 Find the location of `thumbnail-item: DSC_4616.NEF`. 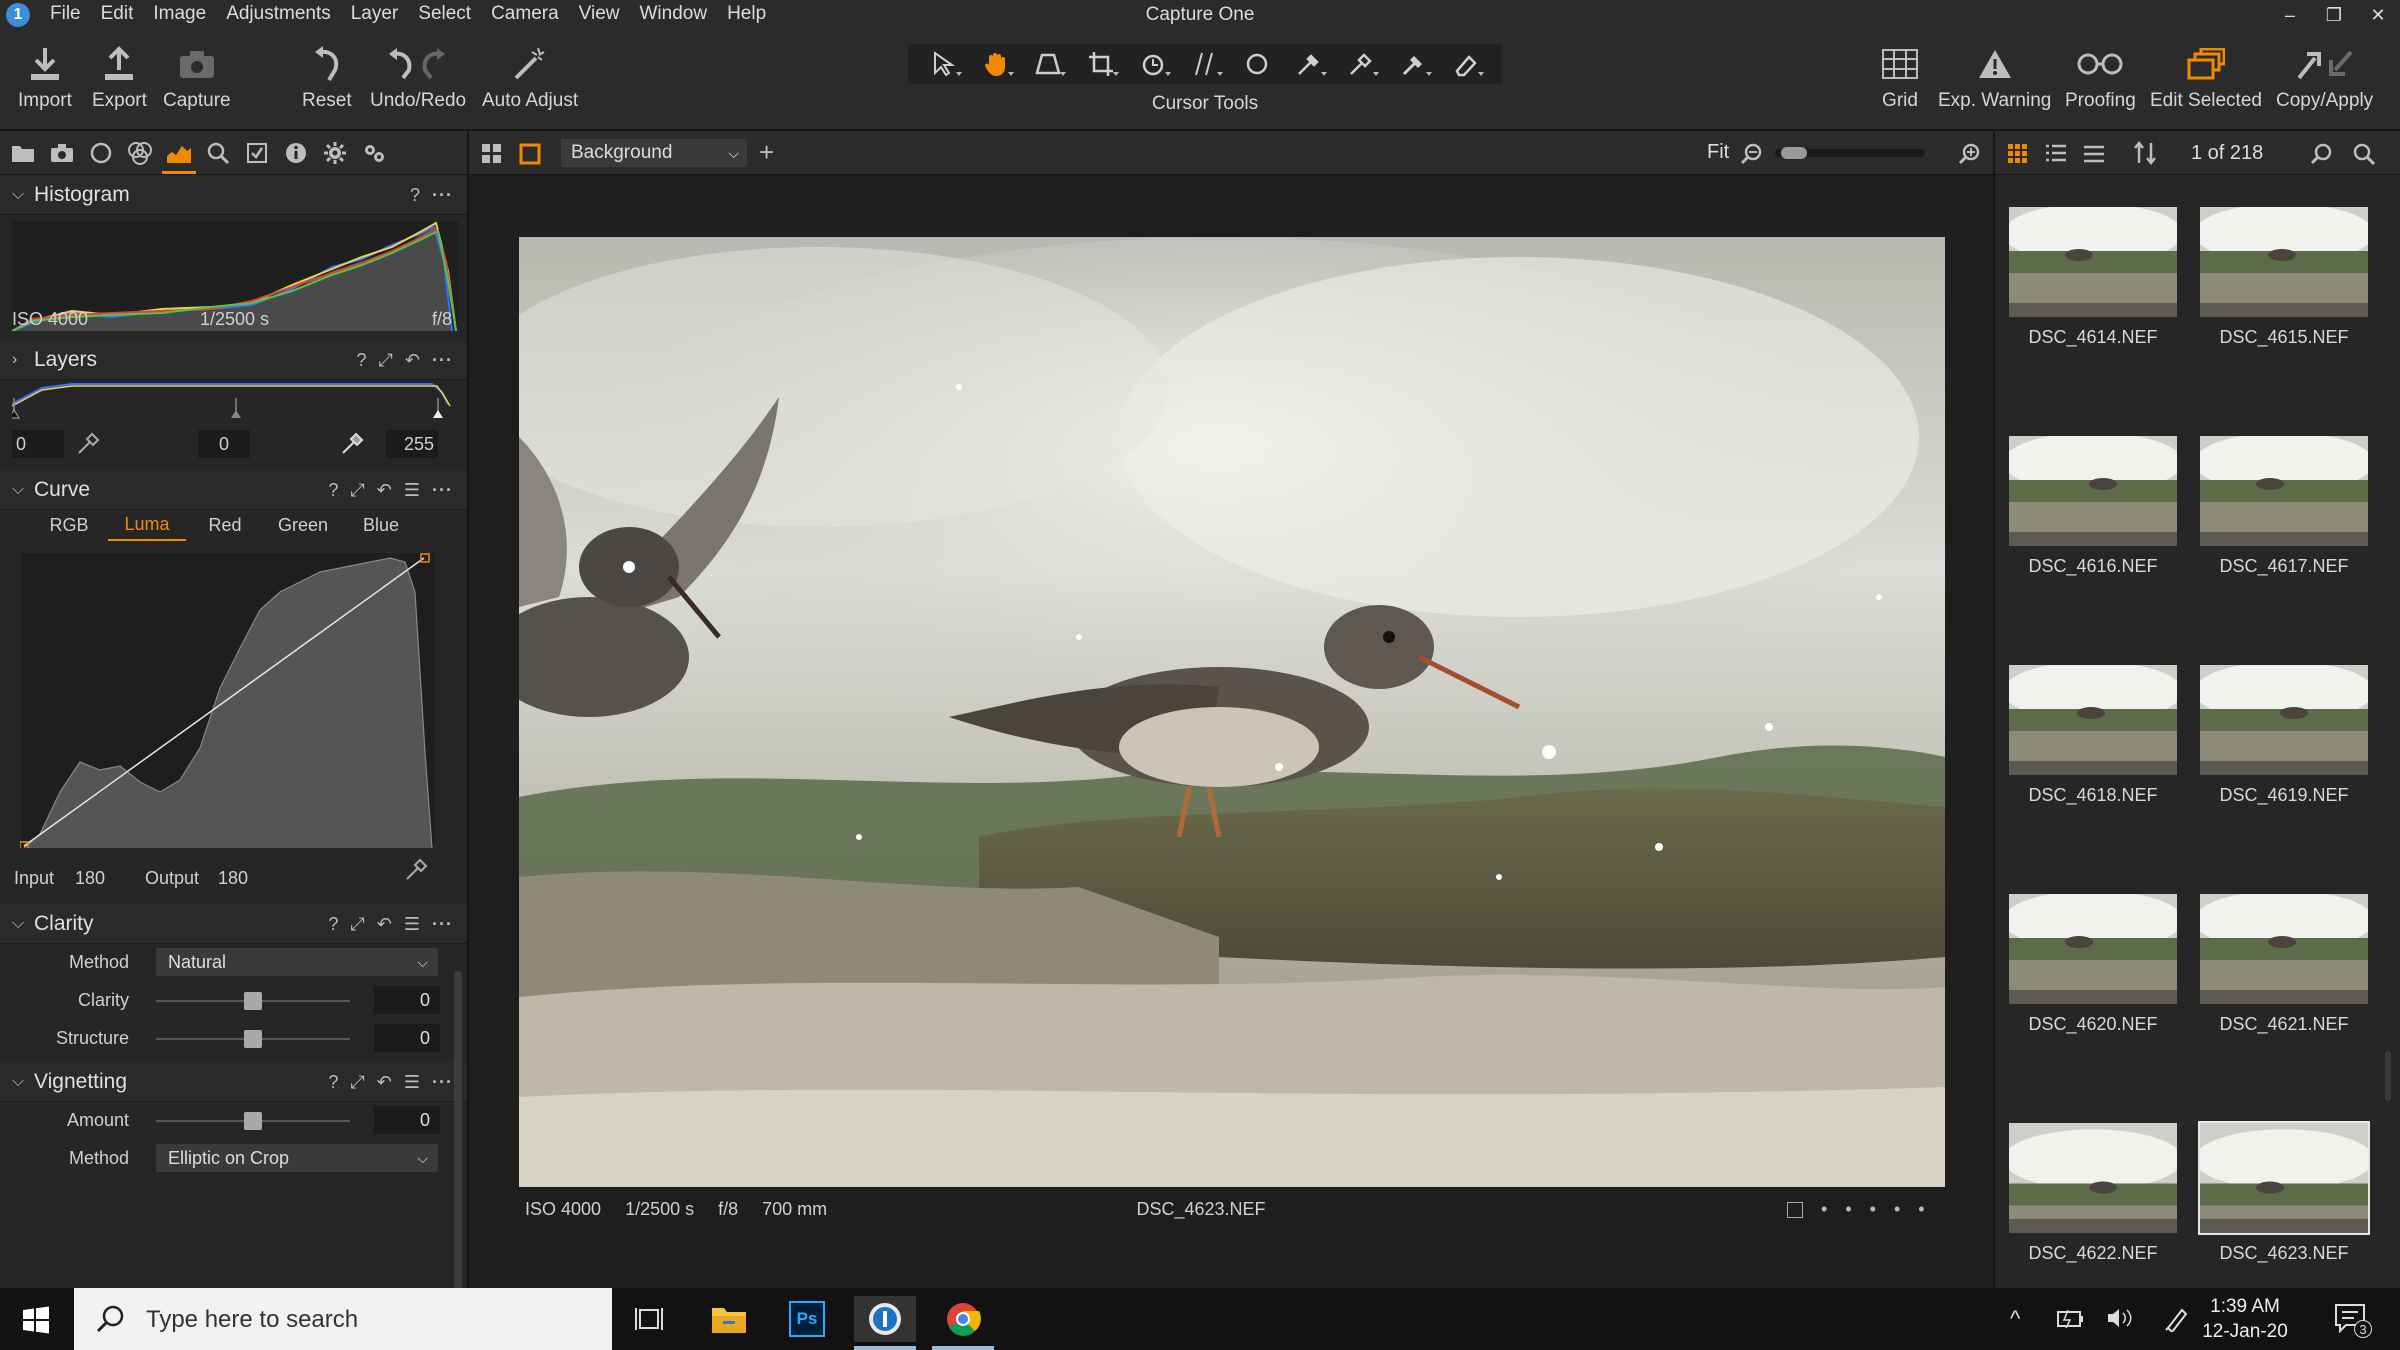

thumbnail-item: DSC_4616.NEF is located at coordinates (2093, 505).